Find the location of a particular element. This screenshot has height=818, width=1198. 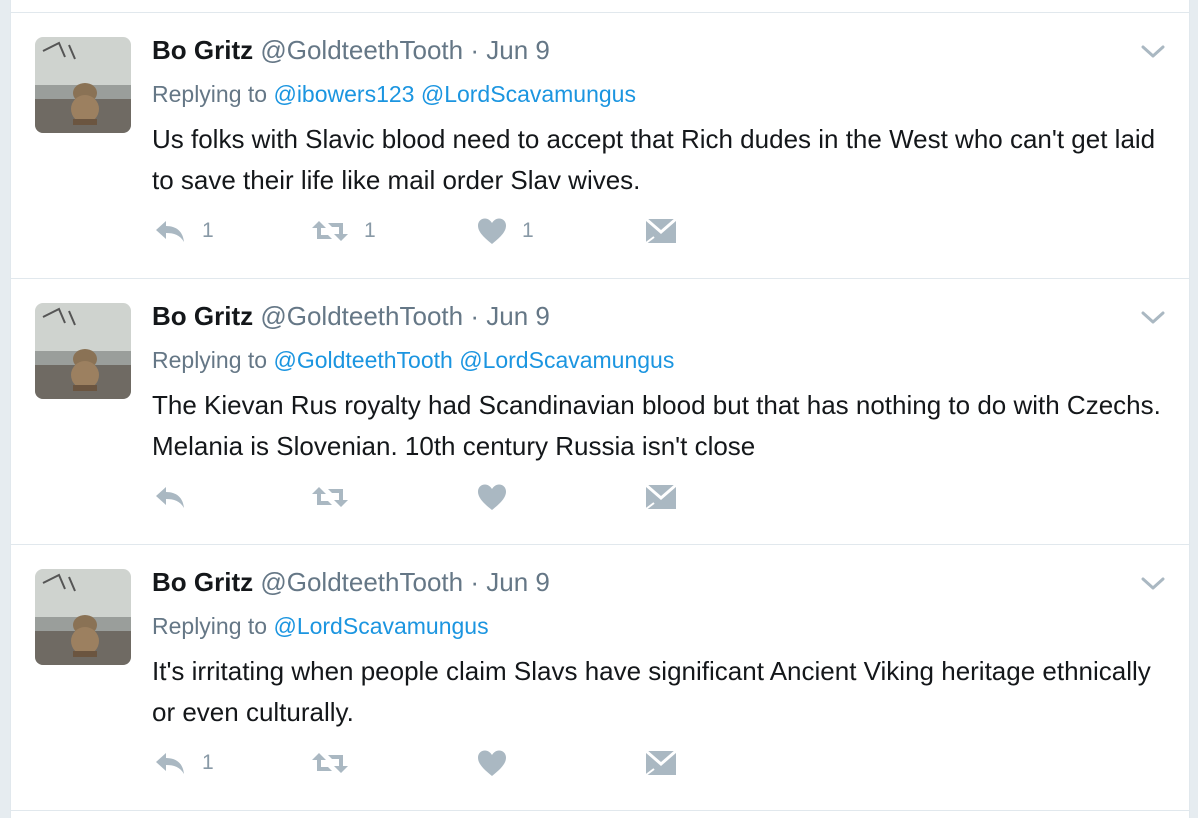

replying-to: Replying to @ibowers123 @LordScavamungus is located at coordinates (394, 94).